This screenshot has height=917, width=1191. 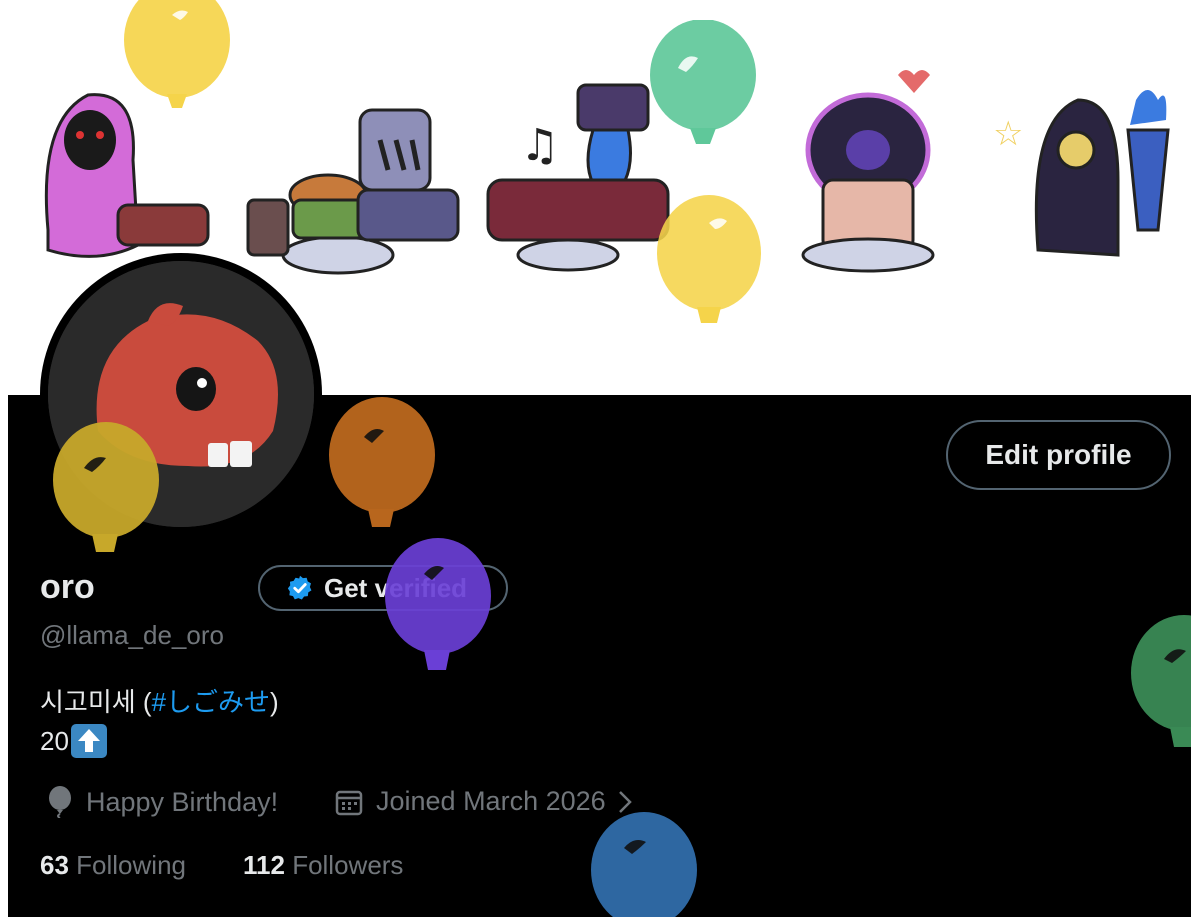 I want to click on balloon-decoration-green, so click(x=703, y=82).